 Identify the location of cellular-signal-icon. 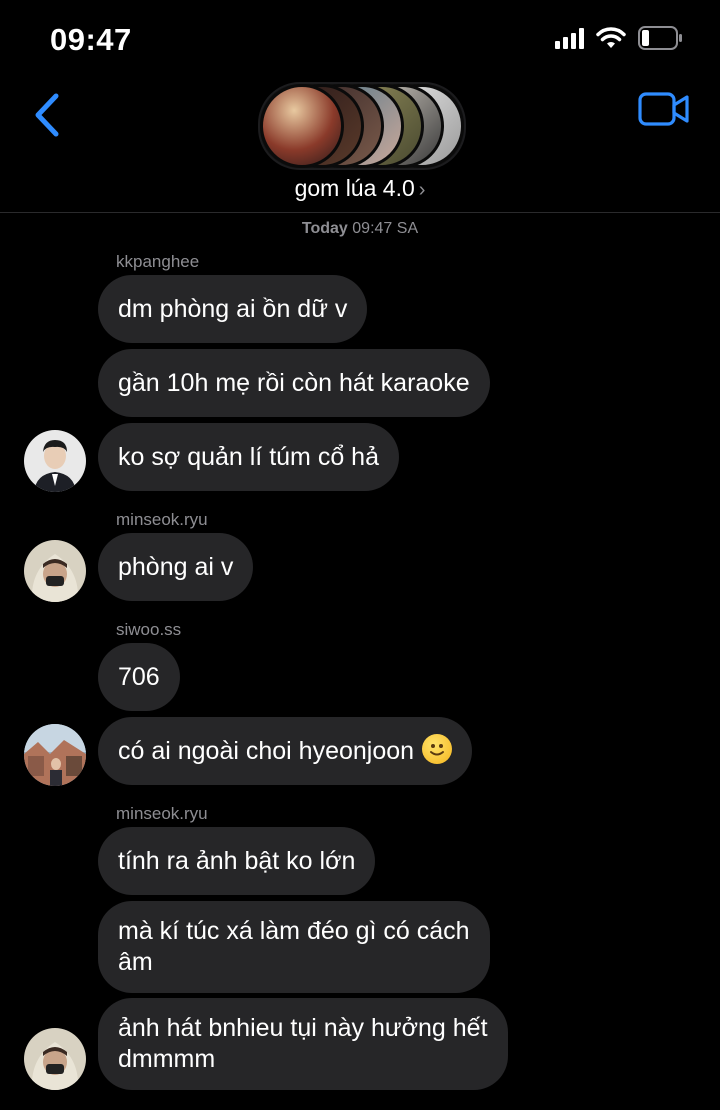
(569, 38).